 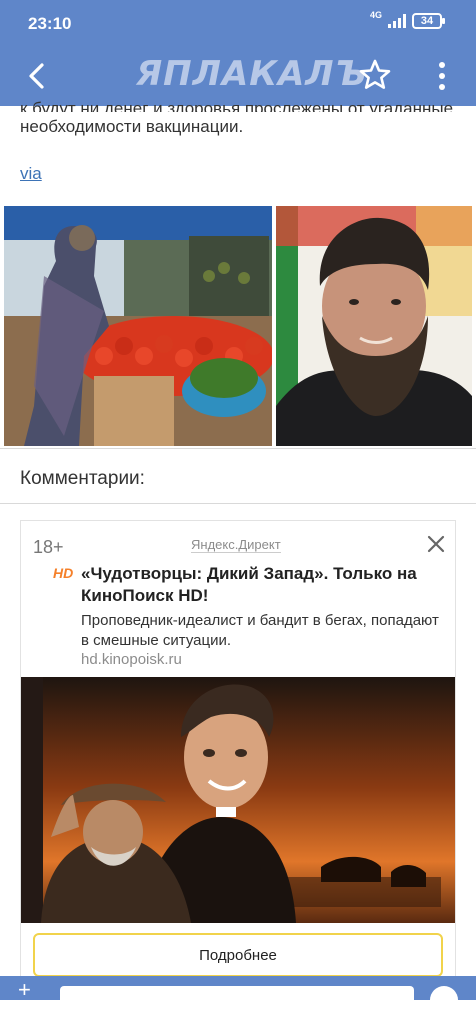 I want to click on battery-icon: 34, so click(x=428, y=21).